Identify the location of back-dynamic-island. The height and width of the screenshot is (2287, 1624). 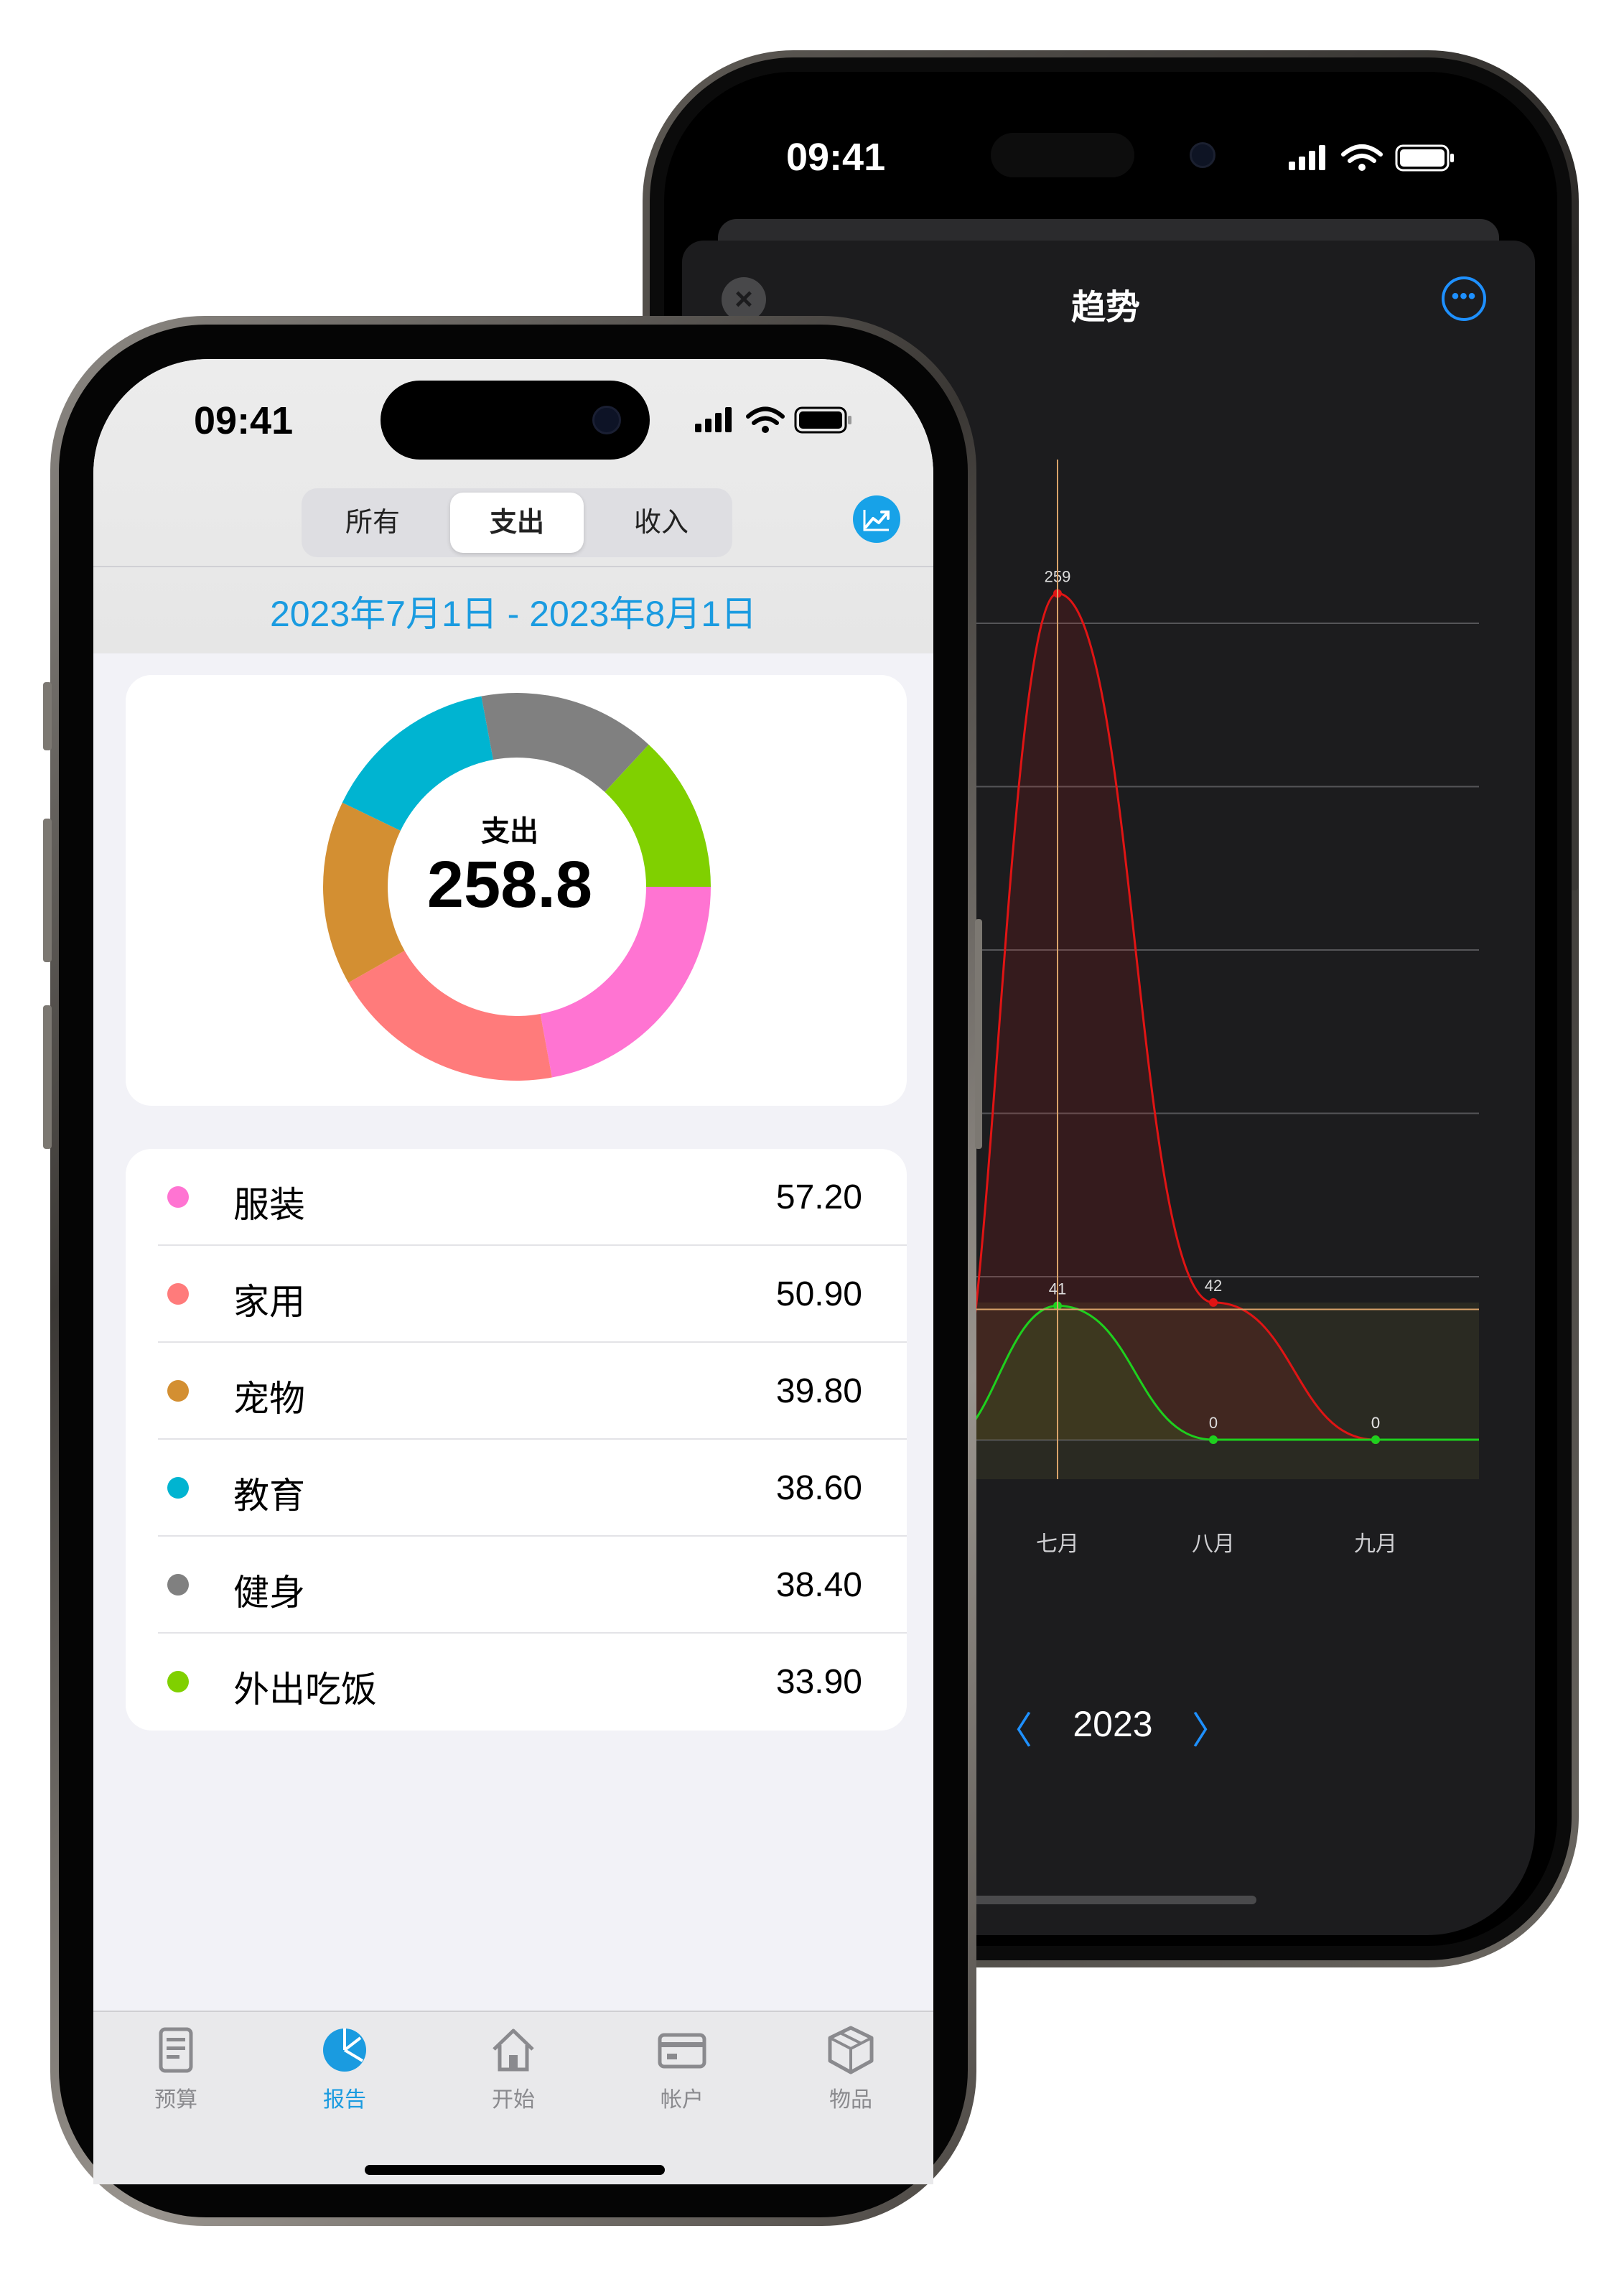
(1062, 155).